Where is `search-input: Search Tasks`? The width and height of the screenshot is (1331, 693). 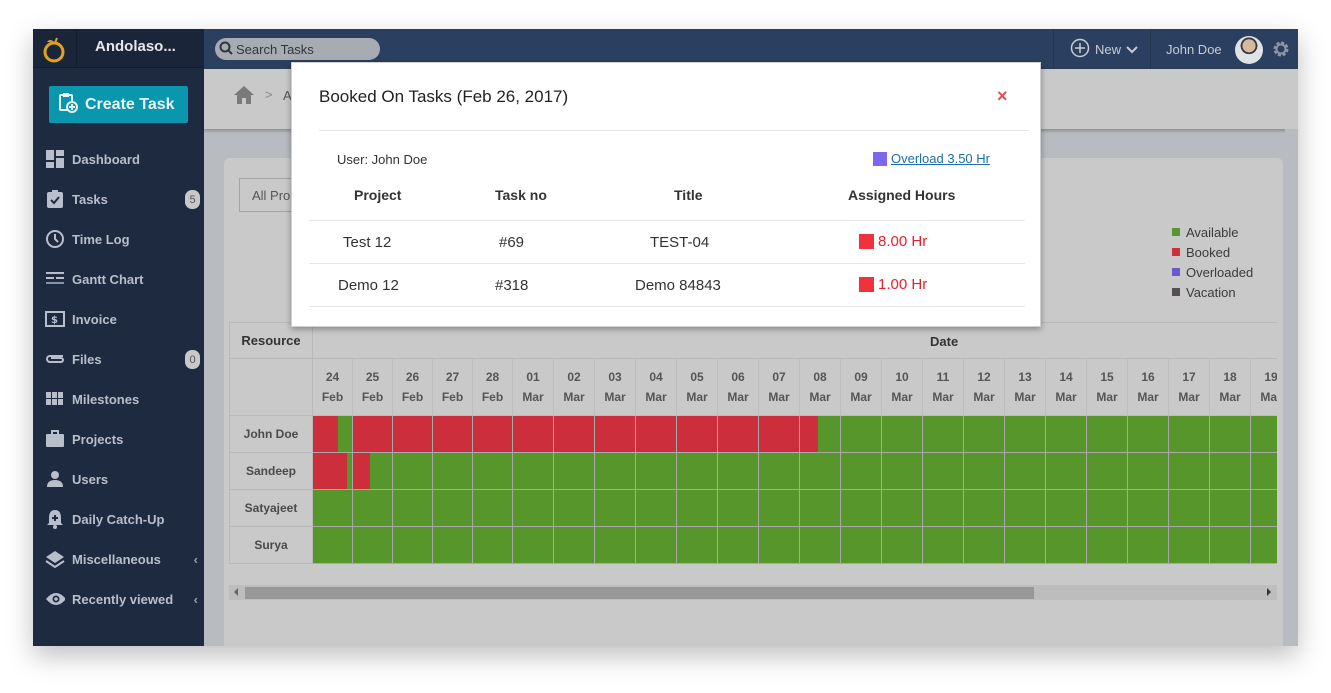 search-input: Search Tasks is located at coordinates (297, 49).